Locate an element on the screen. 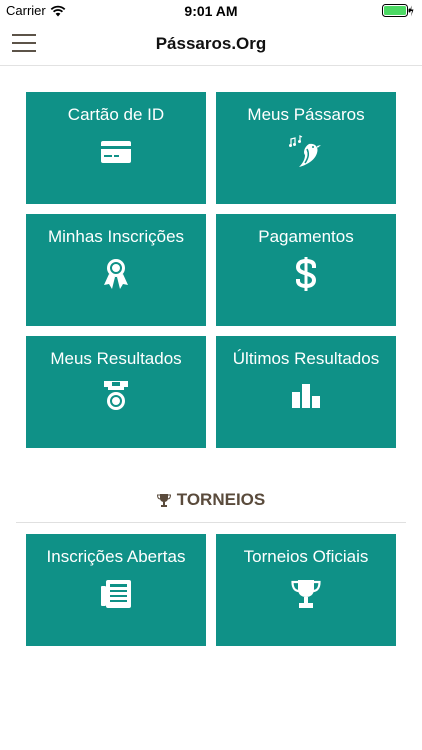 Image resolution: width=422 pixels, height=750 pixels. tile-label: Torneios Oficiais is located at coordinates (306, 556).